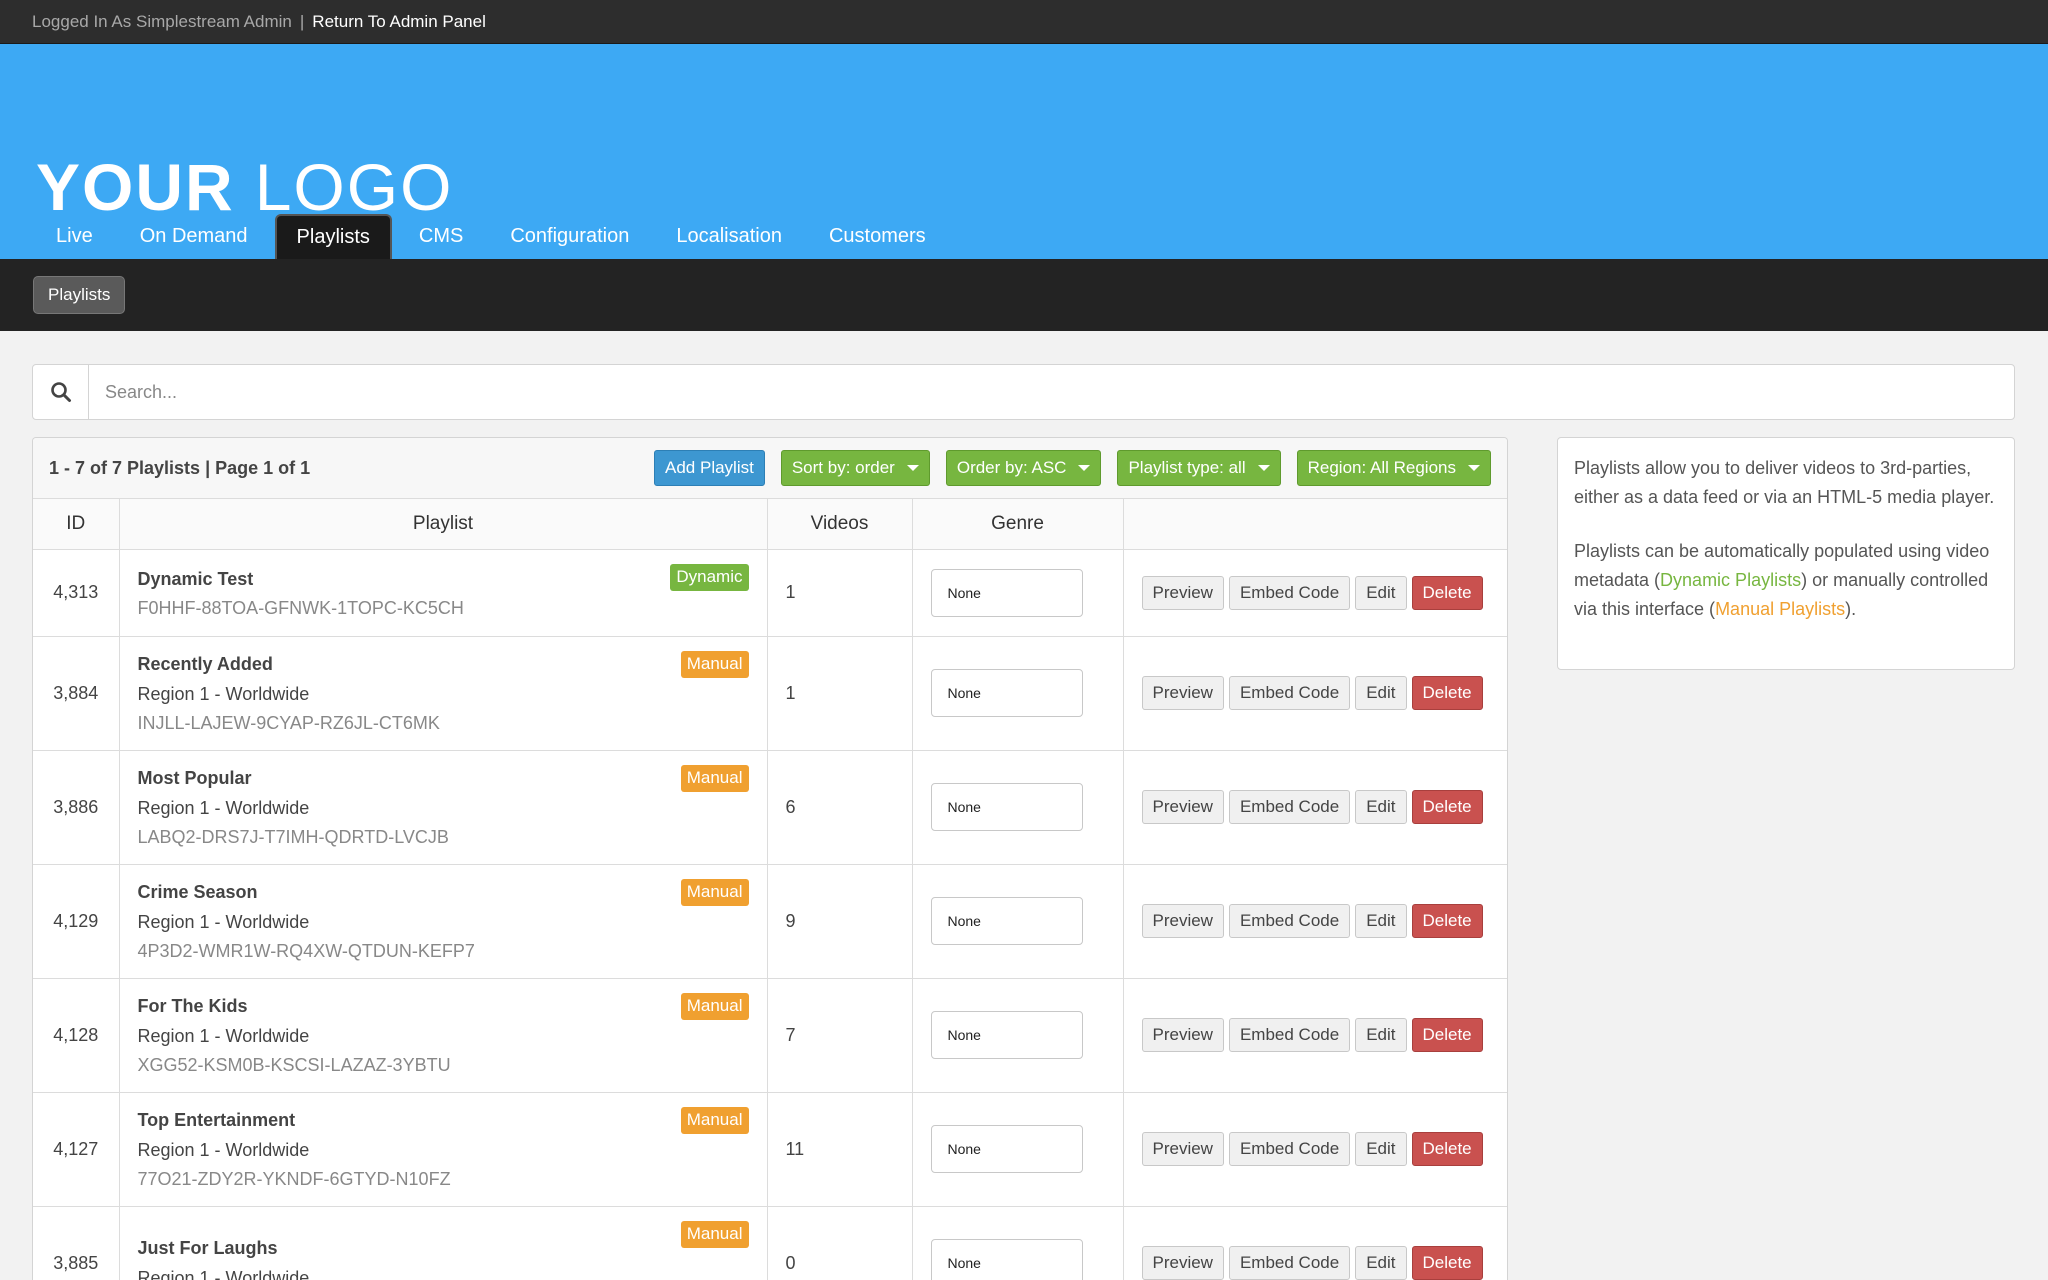  I want to click on row-videos: 9, so click(840, 921).